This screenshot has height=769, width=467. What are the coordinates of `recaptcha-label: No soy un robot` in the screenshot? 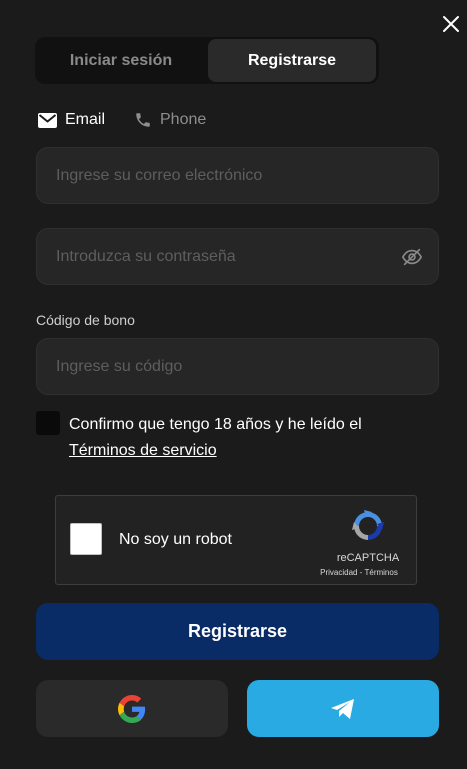 It's located at (175, 539).